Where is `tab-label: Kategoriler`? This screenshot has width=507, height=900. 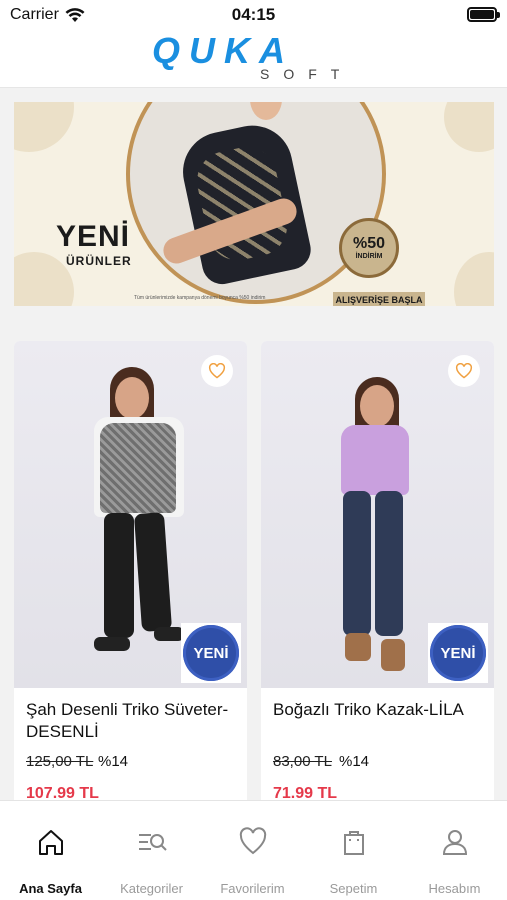
tab-label: Kategoriler is located at coordinates (151, 888).